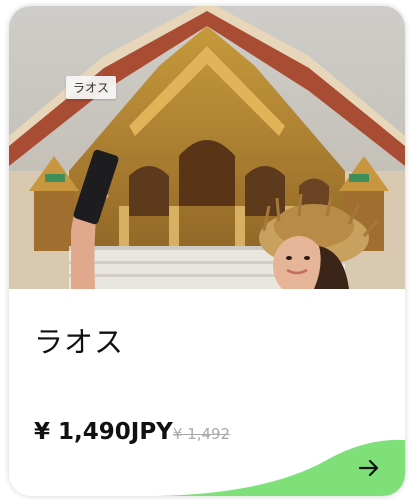 This screenshot has height=500, width=412. What do you see at coordinates (103, 432) in the screenshot?
I see `current-price: ¥ 1,490JPY` at bounding box center [103, 432].